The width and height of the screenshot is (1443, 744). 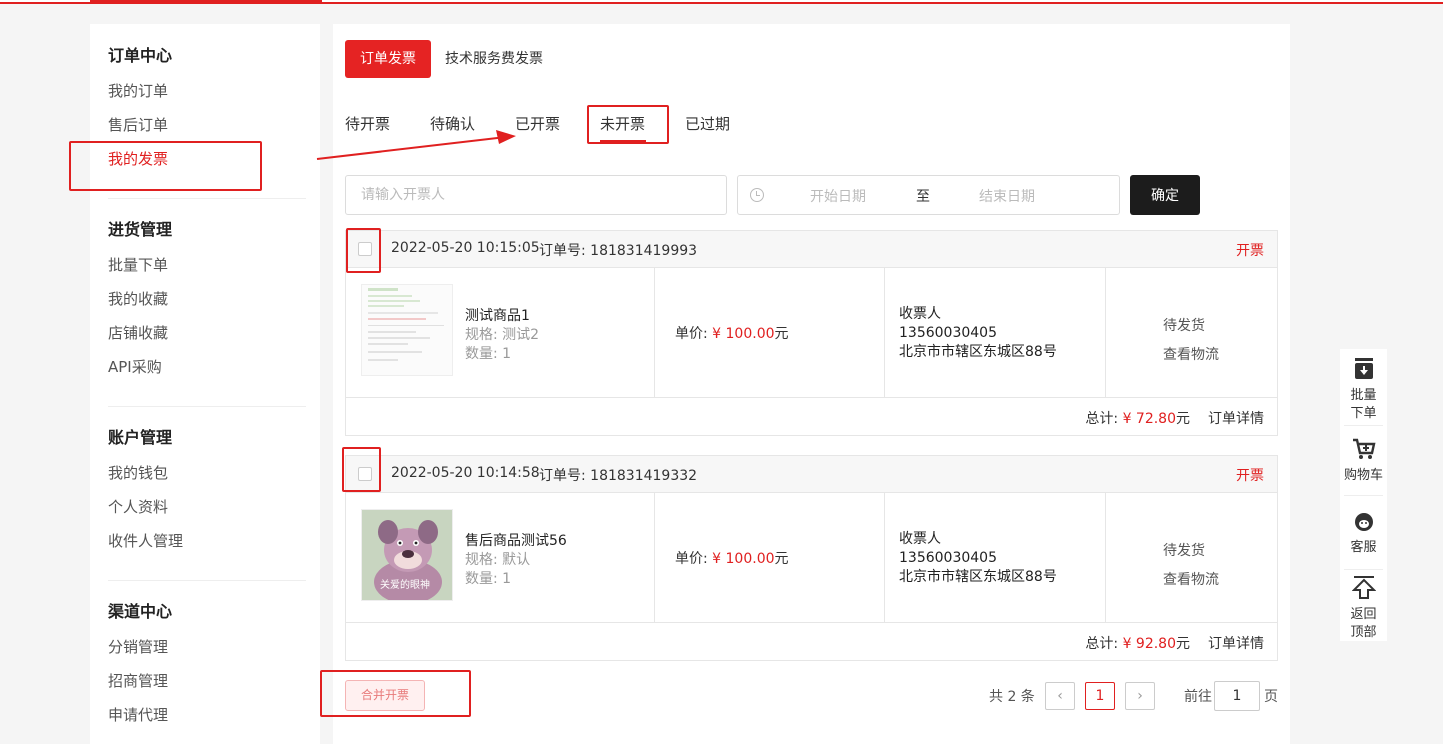 I want to click on receiver-phone: 13560030405, so click(x=948, y=558).